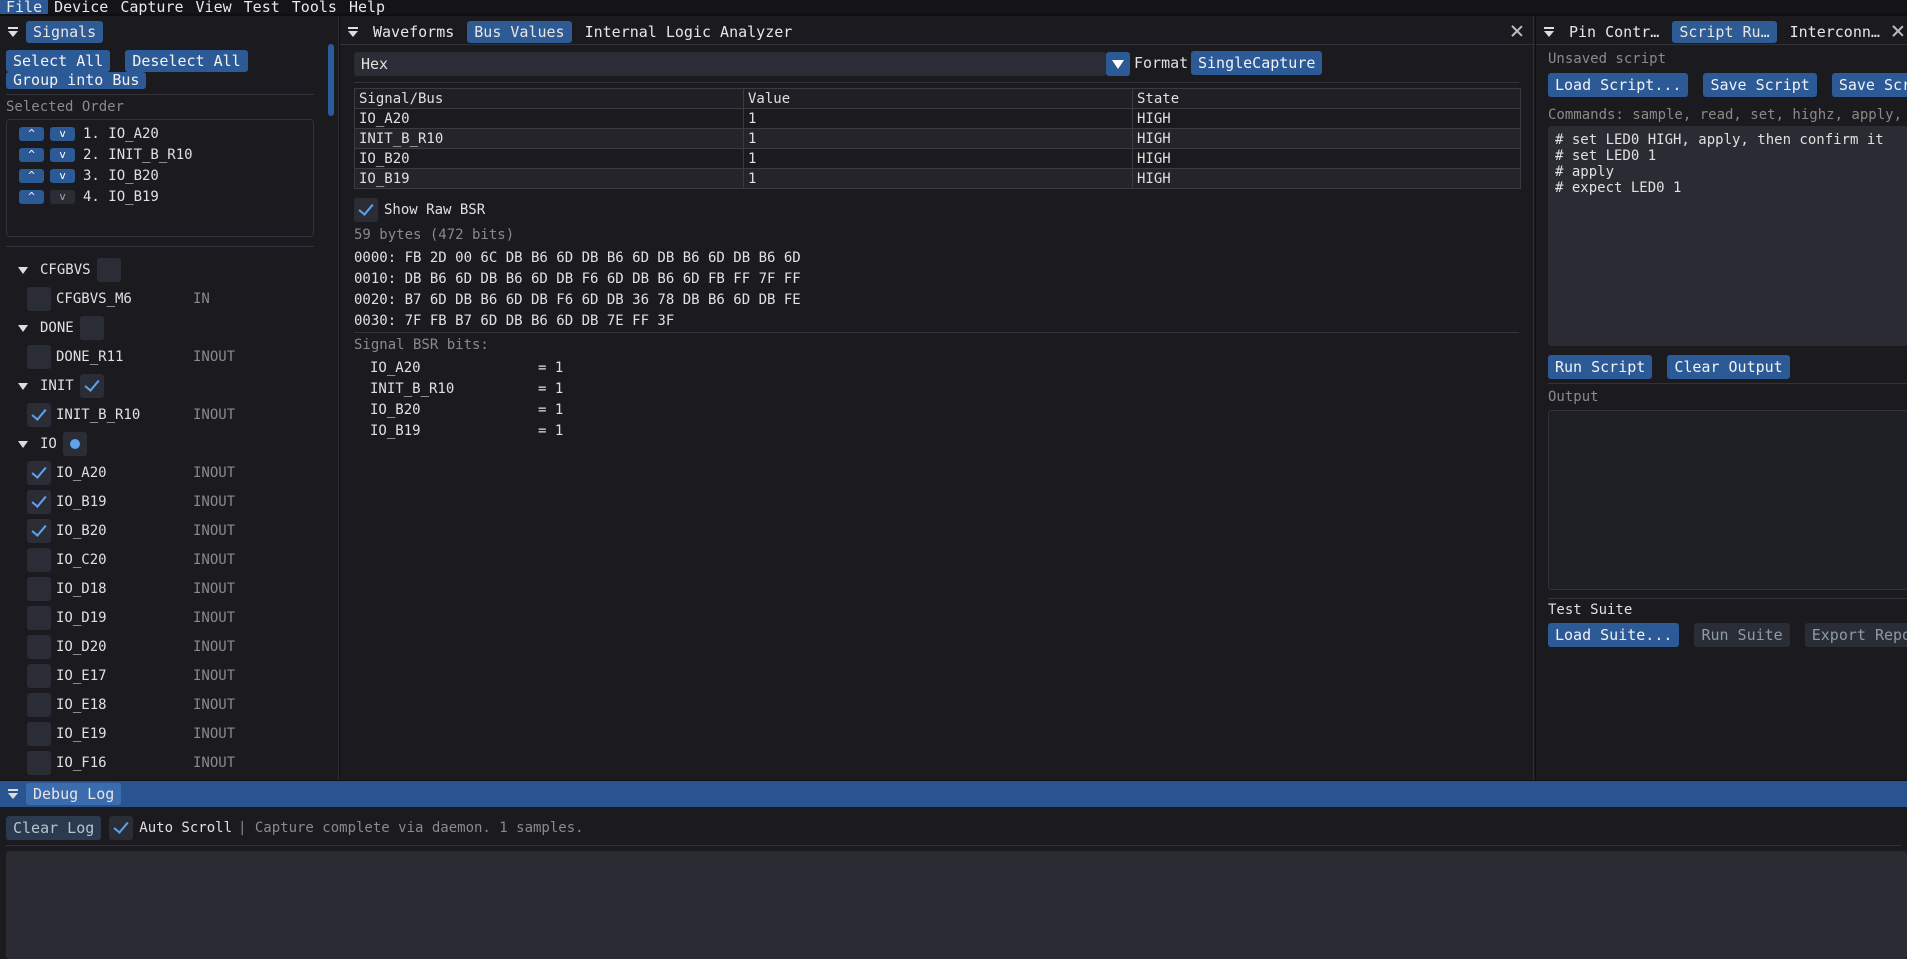 This screenshot has height=959, width=1907. Describe the element at coordinates (24, 7) in the screenshot. I see `menu-item-file: File` at that location.